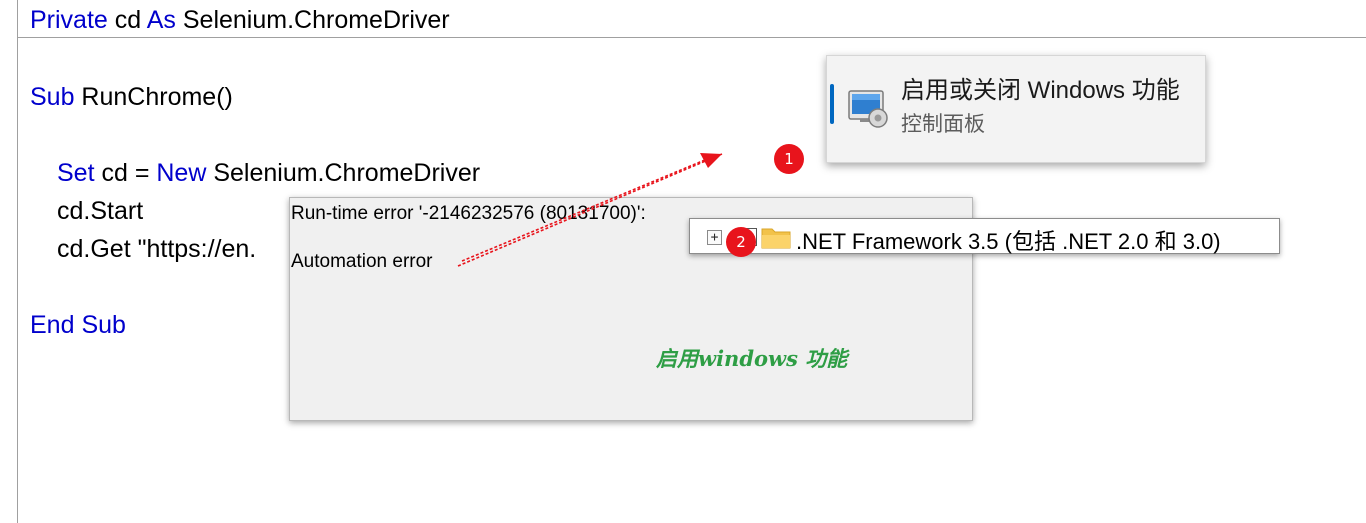  What do you see at coordinates (362, 261) in the screenshot?
I see `error-detail: Automation error` at bounding box center [362, 261].